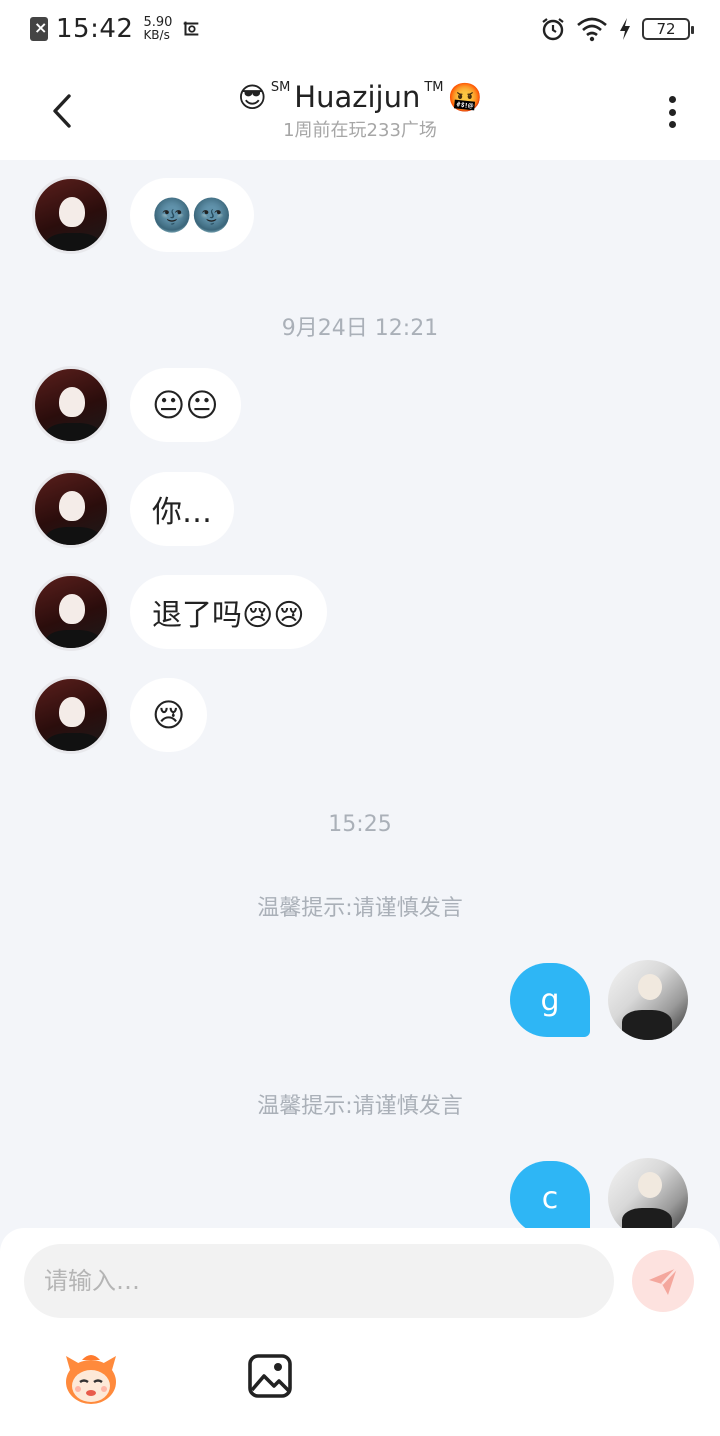 This screenshot has width=720, height=1436. Describe the element at coordinates (120, 715) in the screenshot. I see `message-row: 😢` at that location.